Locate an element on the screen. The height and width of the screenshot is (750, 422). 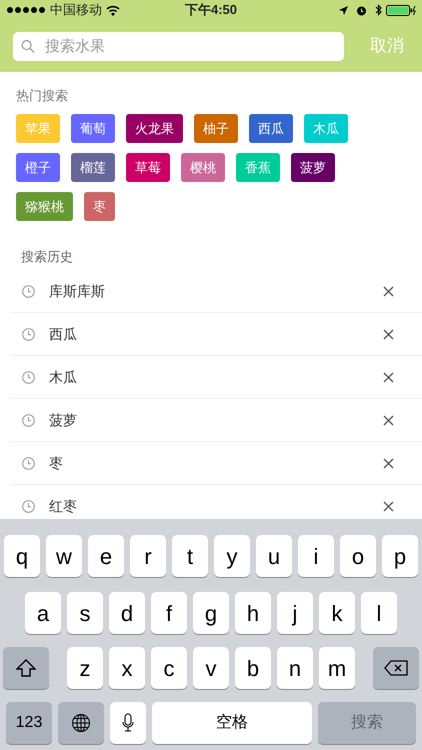
keyboard-key: a is located at coordinates (43, 613).